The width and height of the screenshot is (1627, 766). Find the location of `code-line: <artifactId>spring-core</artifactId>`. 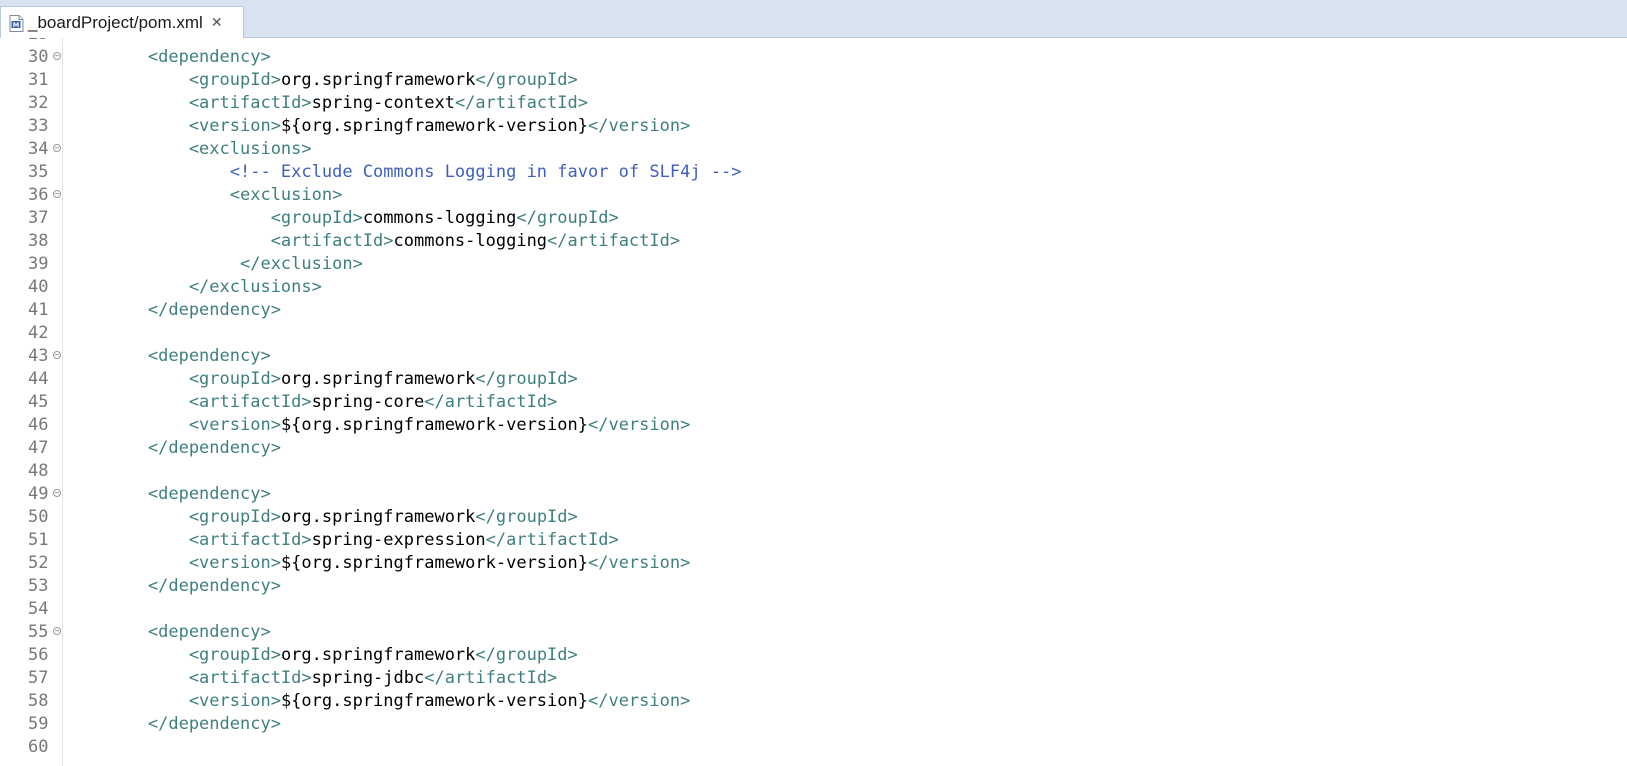

code-line: <artifactId>spring-core</artifactId> is located at coordinates (841, 402).